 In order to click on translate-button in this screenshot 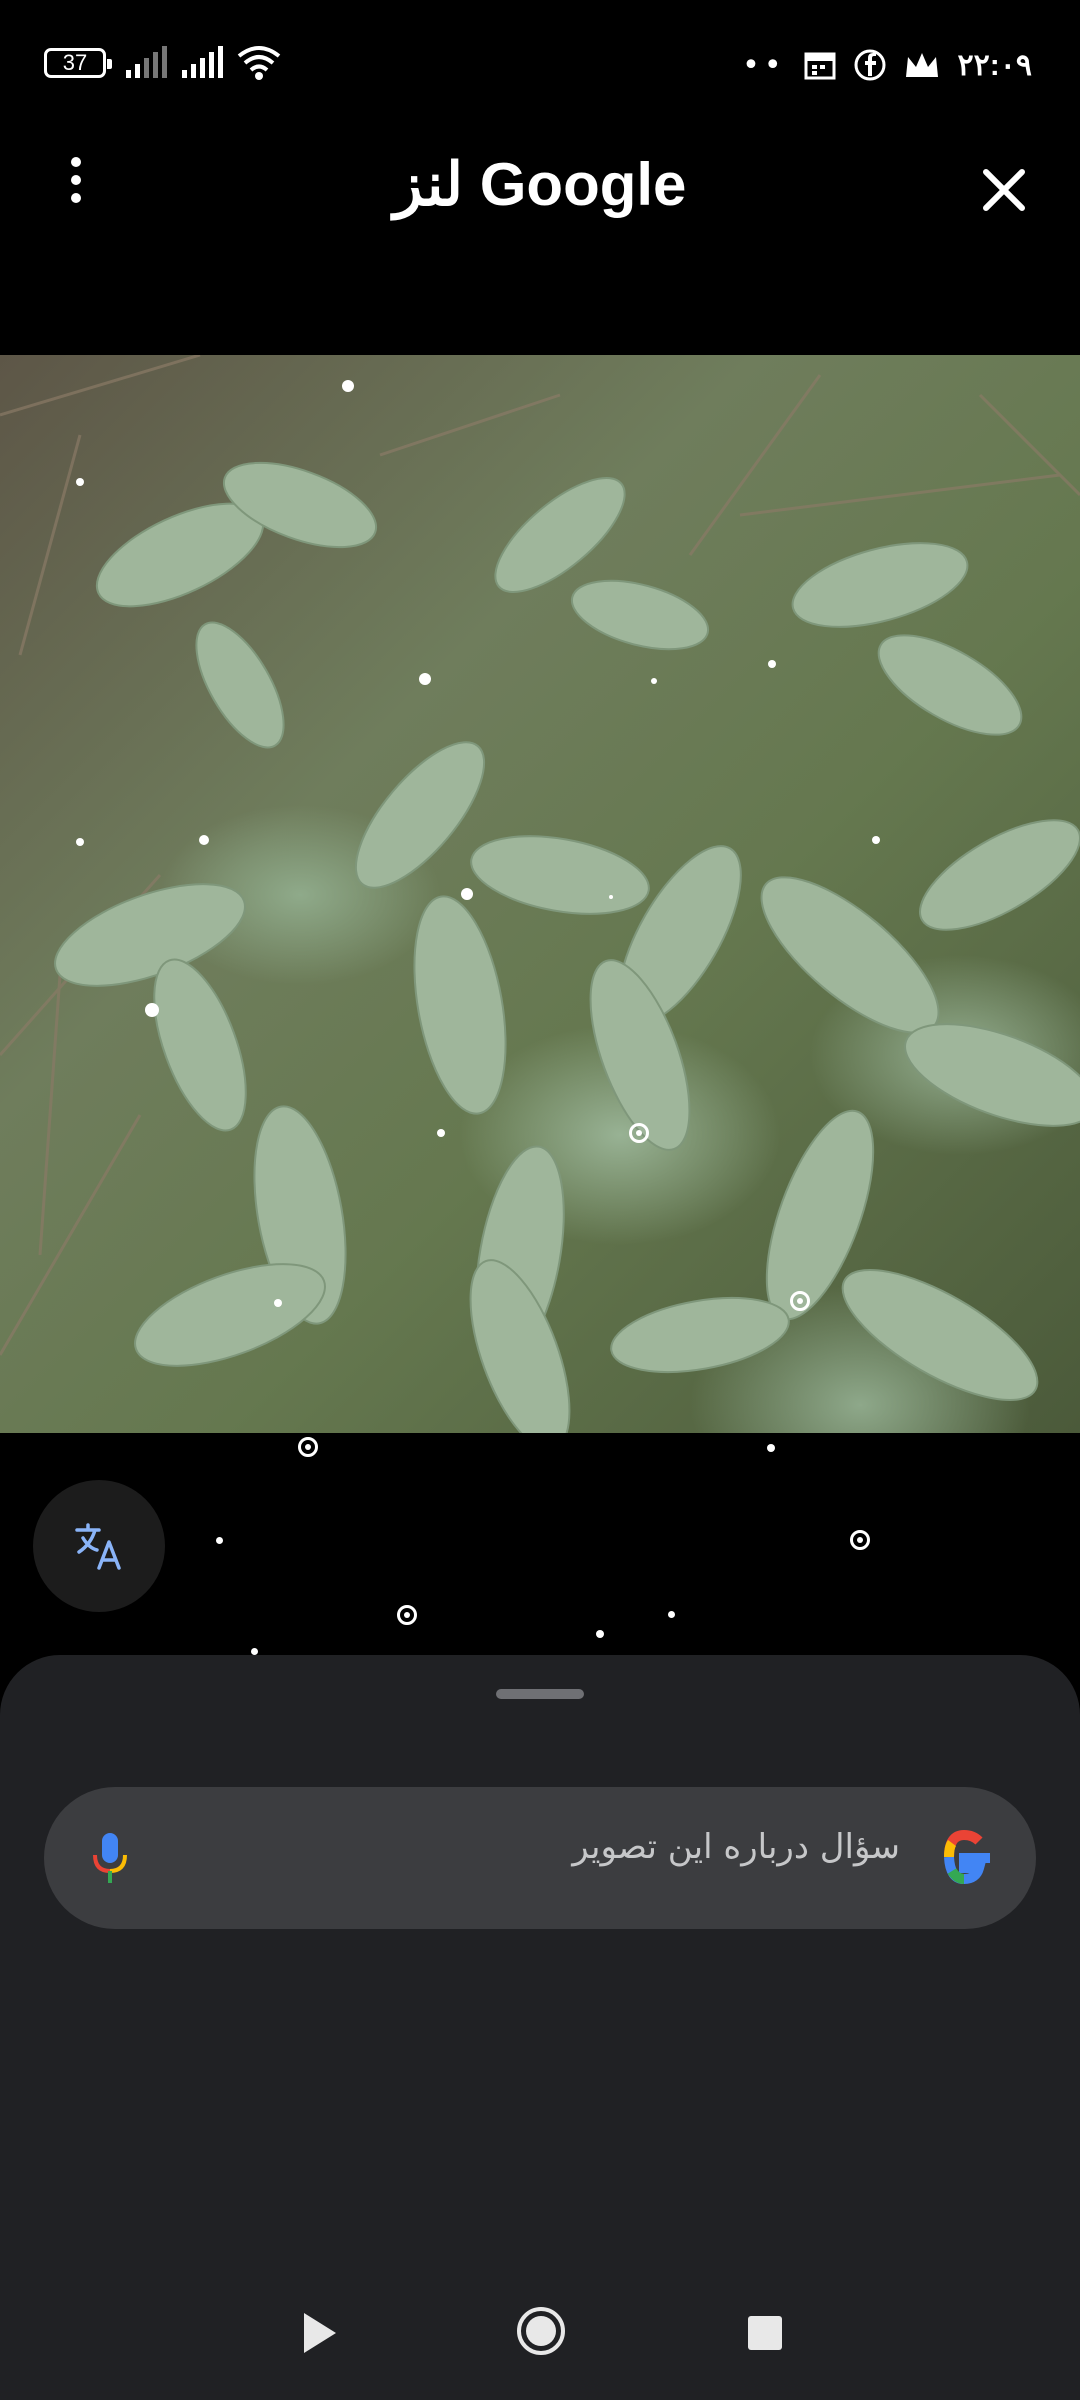, I will do `click(99, 1546)`.